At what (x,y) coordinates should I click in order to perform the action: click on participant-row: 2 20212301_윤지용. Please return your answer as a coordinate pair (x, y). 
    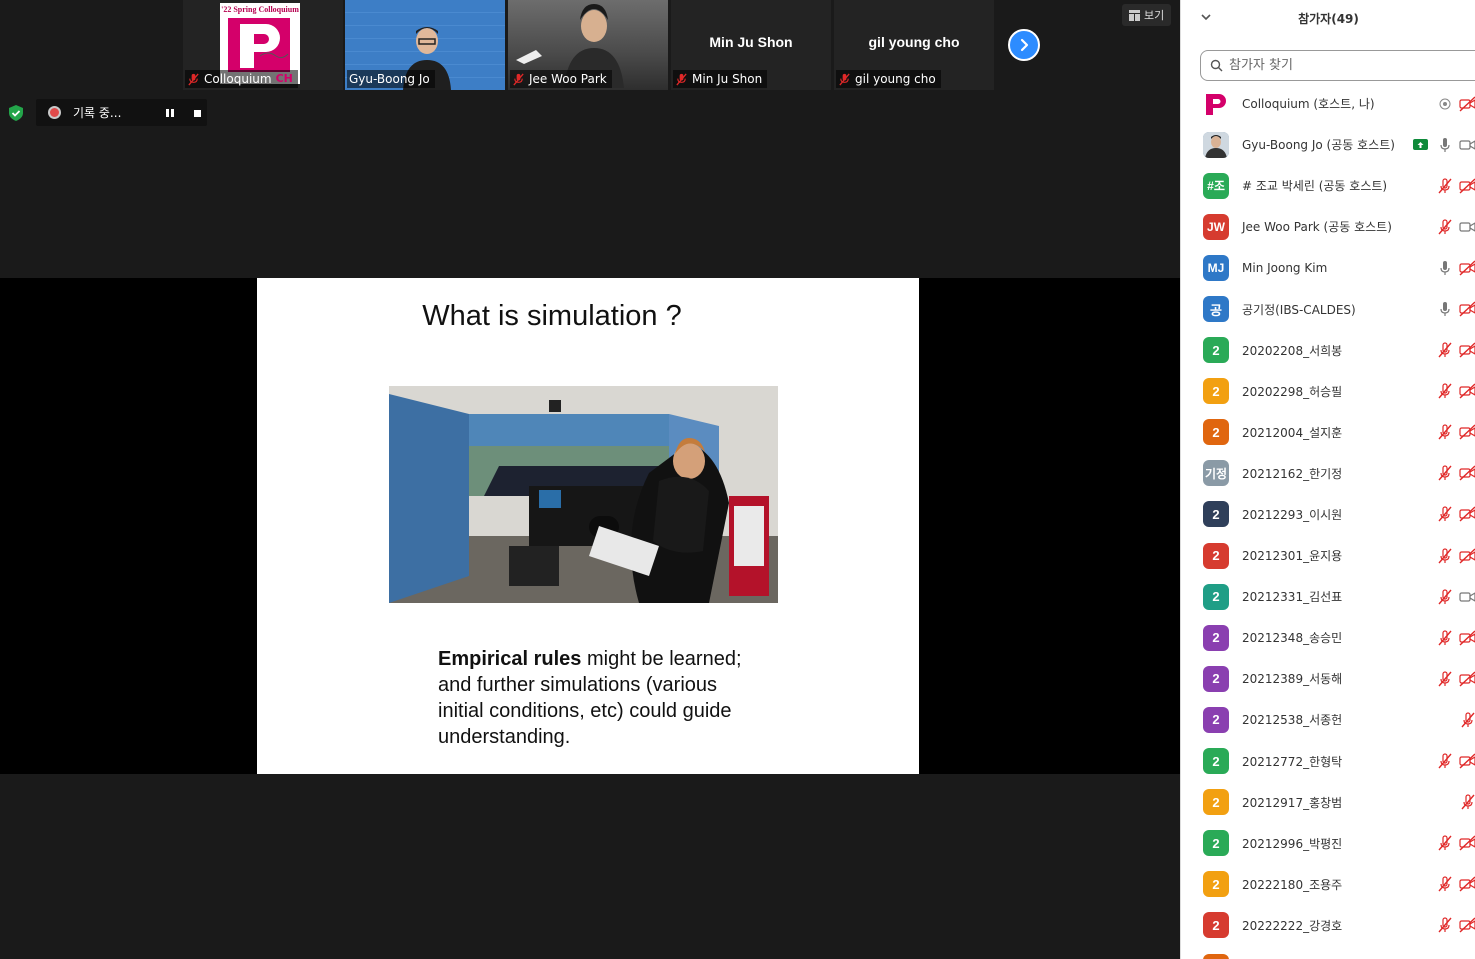
    Looking at the image, I should click on (1328, 555).